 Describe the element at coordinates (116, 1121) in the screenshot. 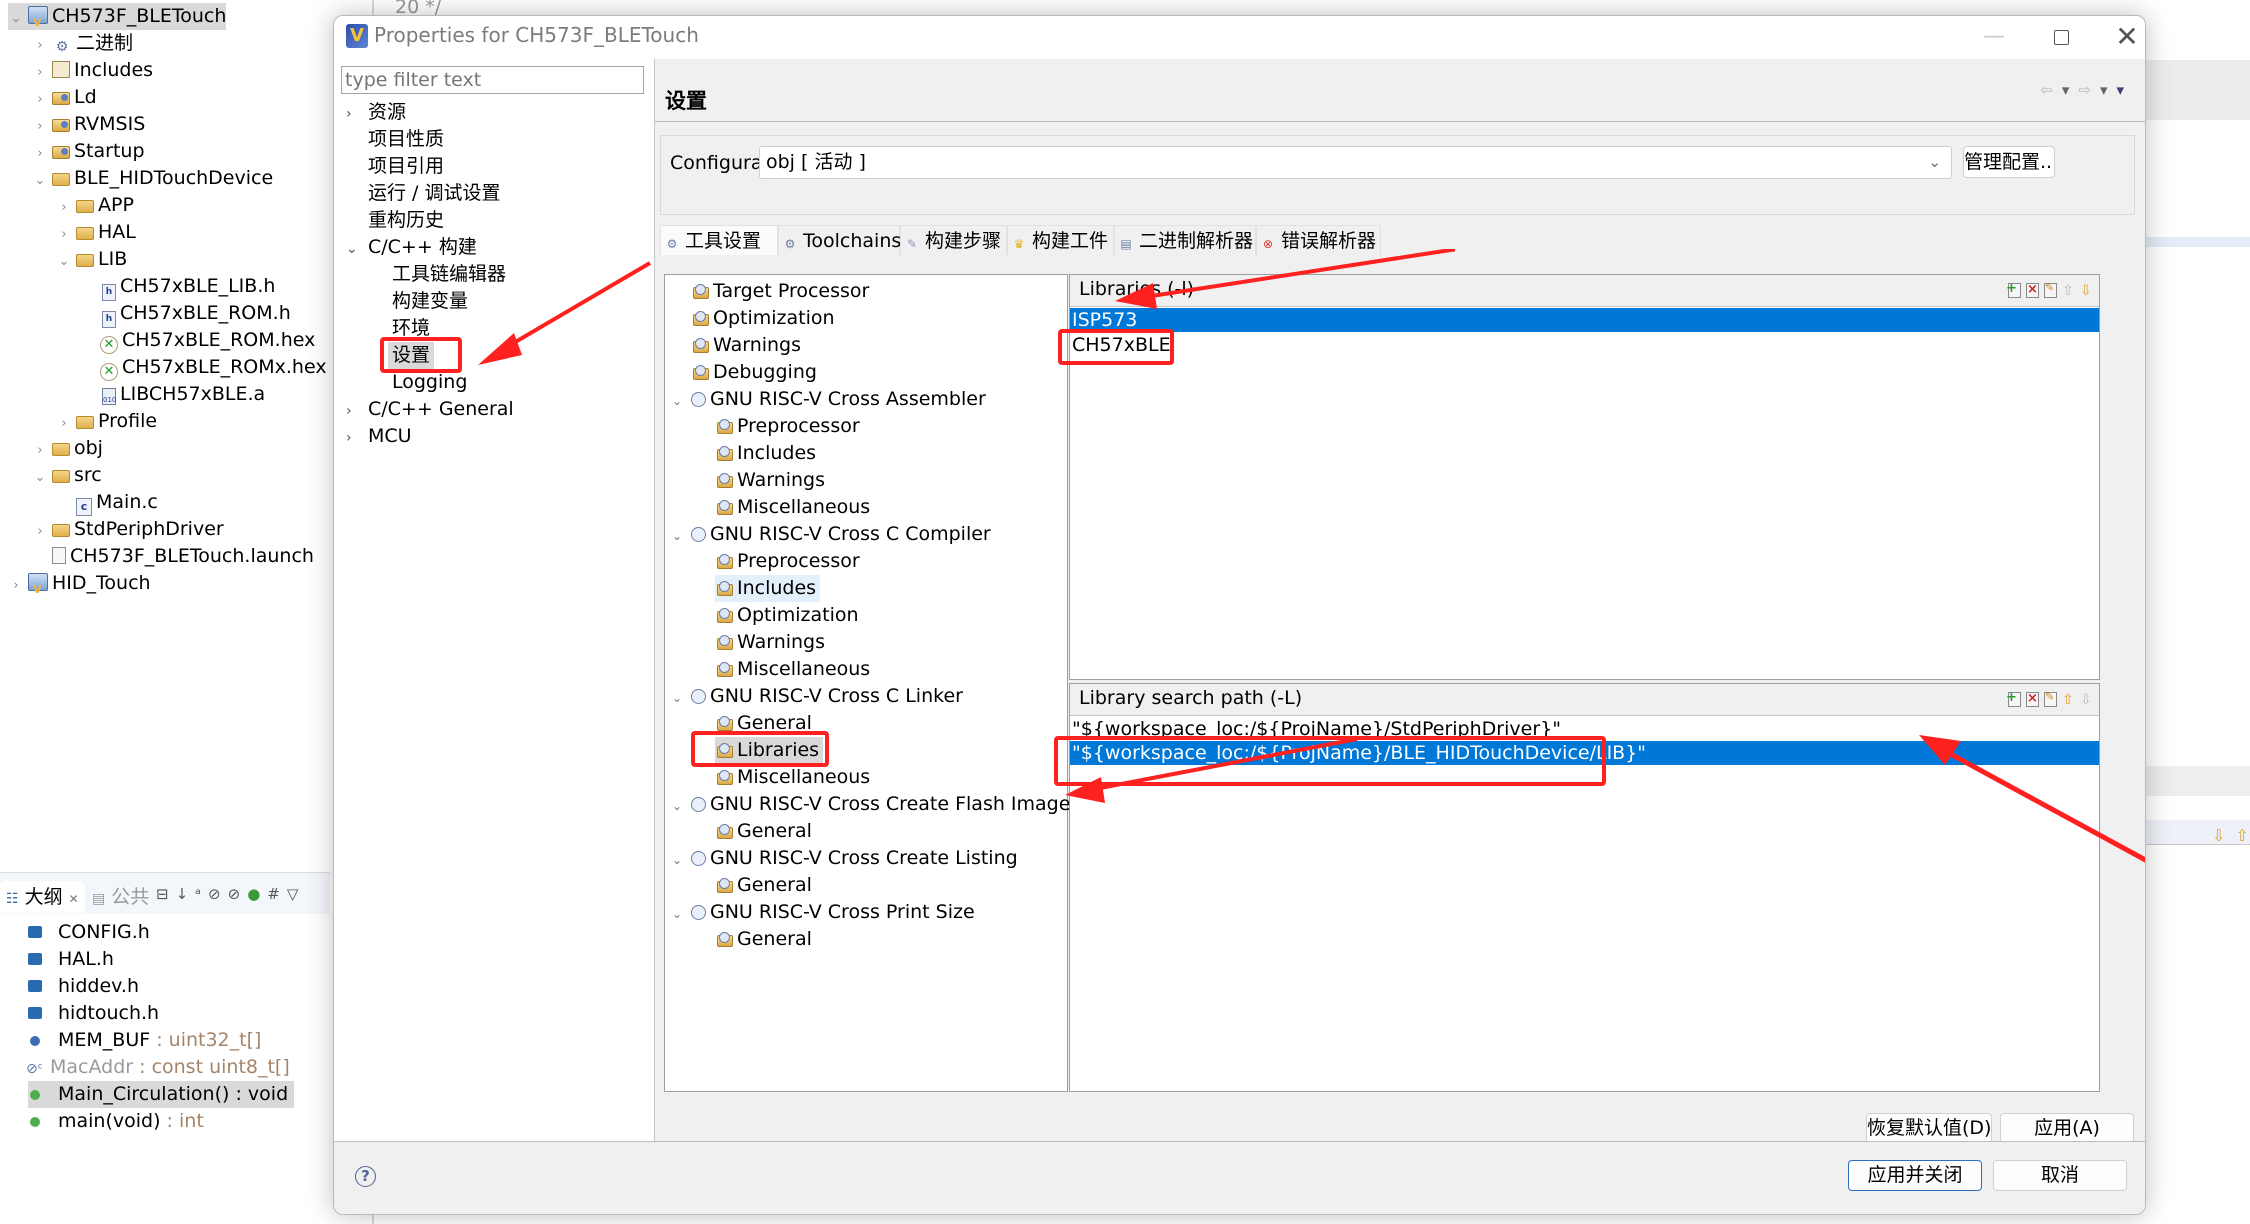

I see `outline-item: main(void) : int` at that location.